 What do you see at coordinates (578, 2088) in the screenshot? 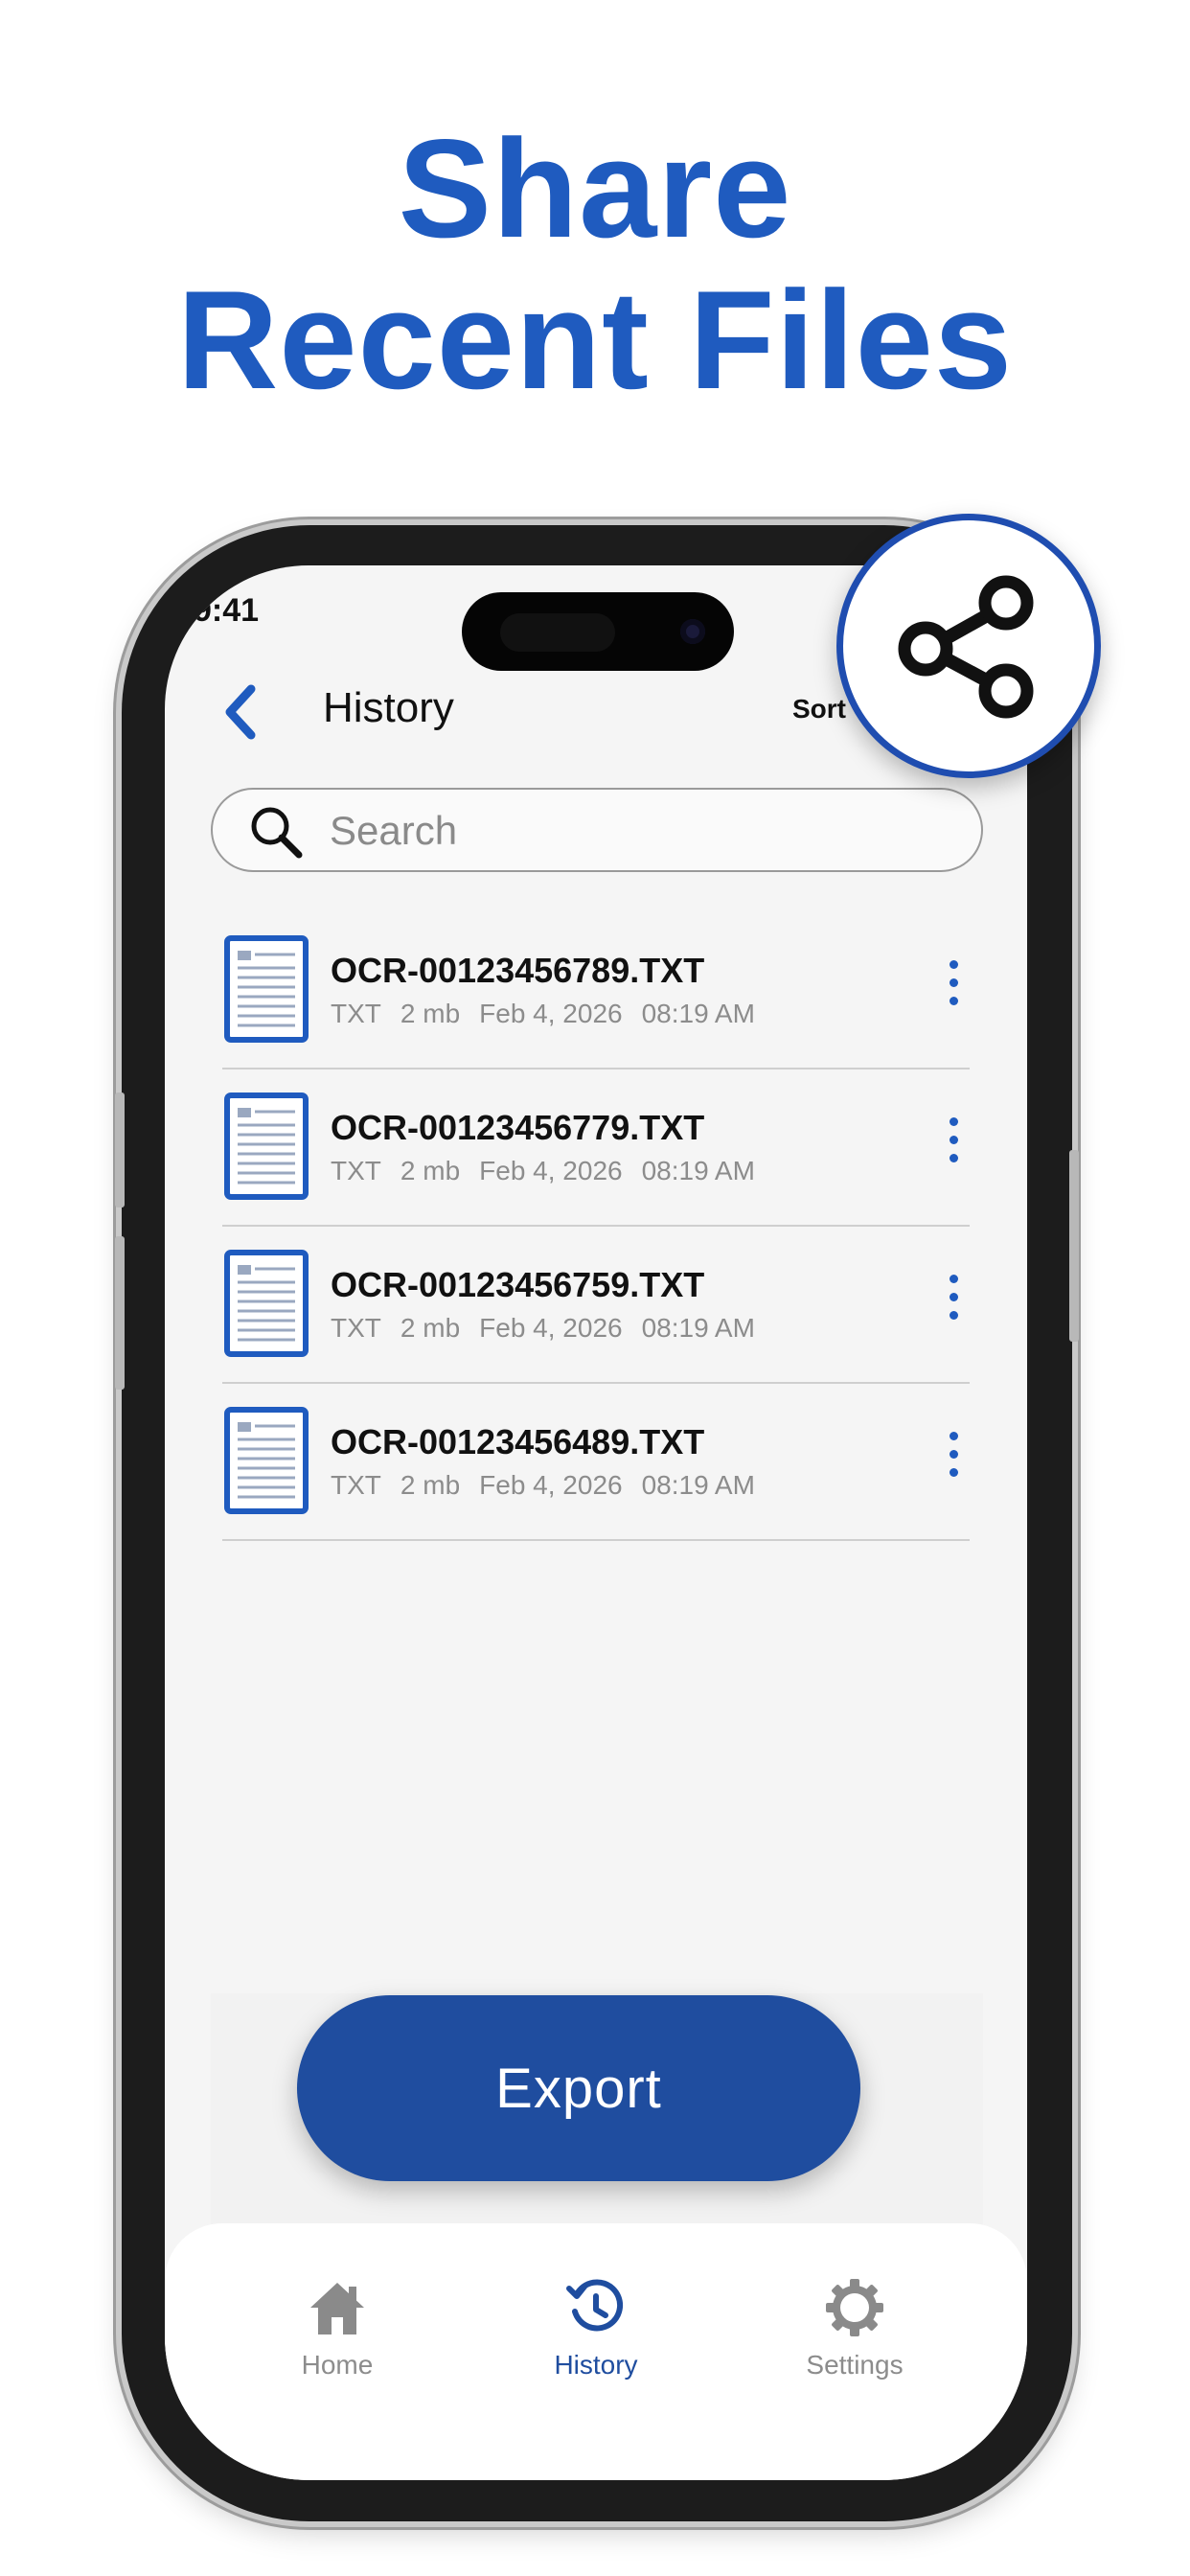
I see `export-button: Export` at bounding box center [578, 2088].